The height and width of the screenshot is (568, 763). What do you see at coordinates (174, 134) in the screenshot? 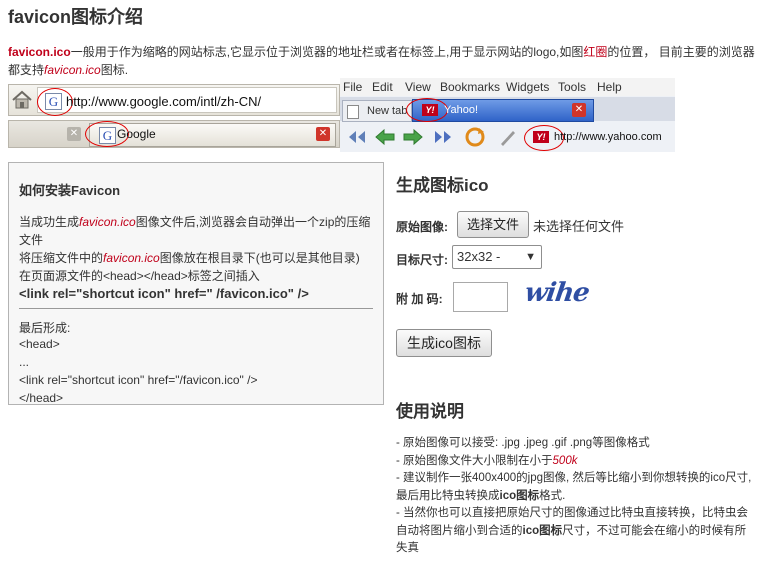
I see `google-tab-strip: ✕ G Google ✕` at bounding box center [174, 134].